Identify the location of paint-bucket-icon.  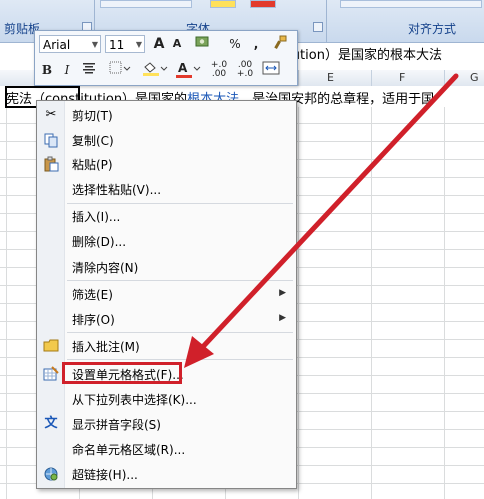
(155, 69).